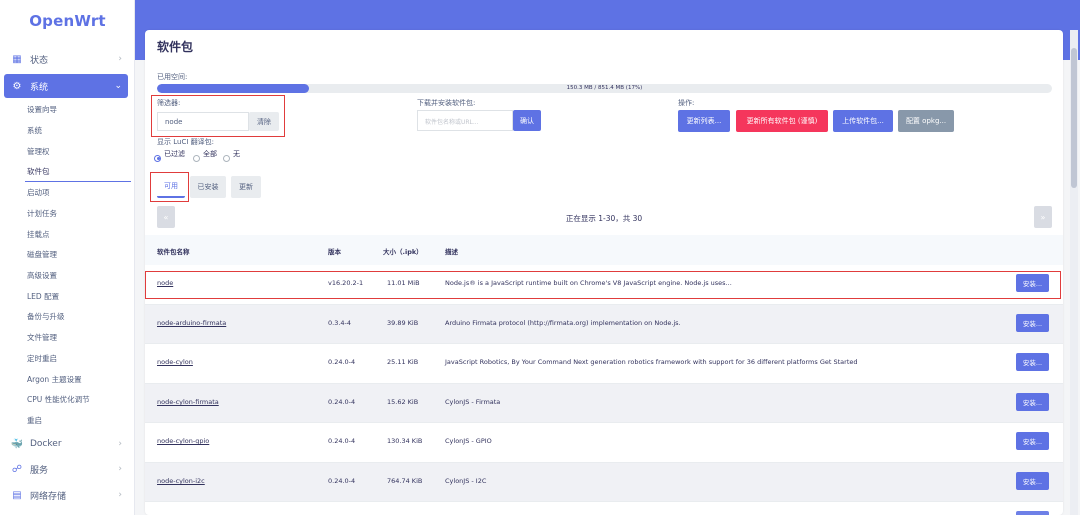 Image resolution: width=1080 pixels, height=515 pixels. I want to click on package-size: 15.62 KiB, so click(403, 402).